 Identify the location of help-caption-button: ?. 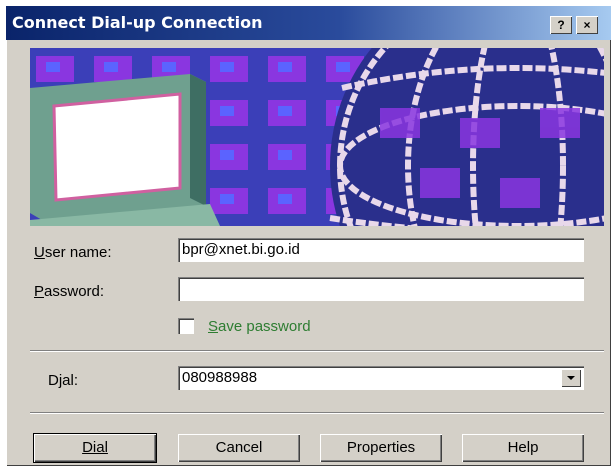
(561, 25).